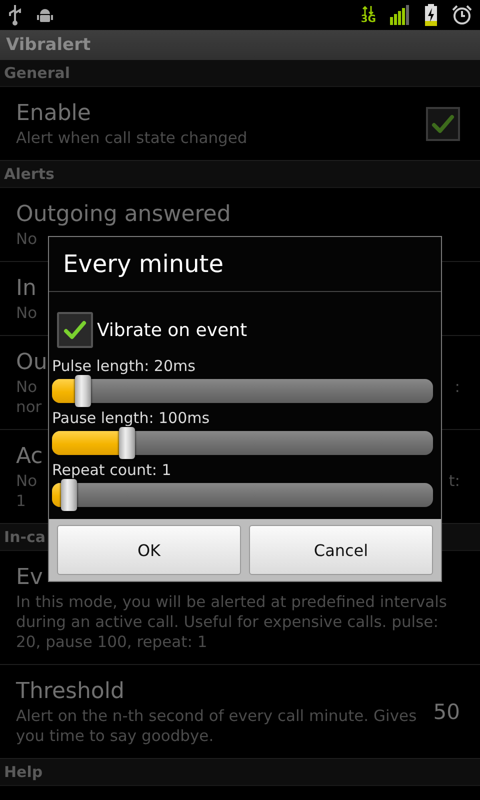 The image size is (480, 800). I want to click on preference-title: Threshold, so click(70, 691).